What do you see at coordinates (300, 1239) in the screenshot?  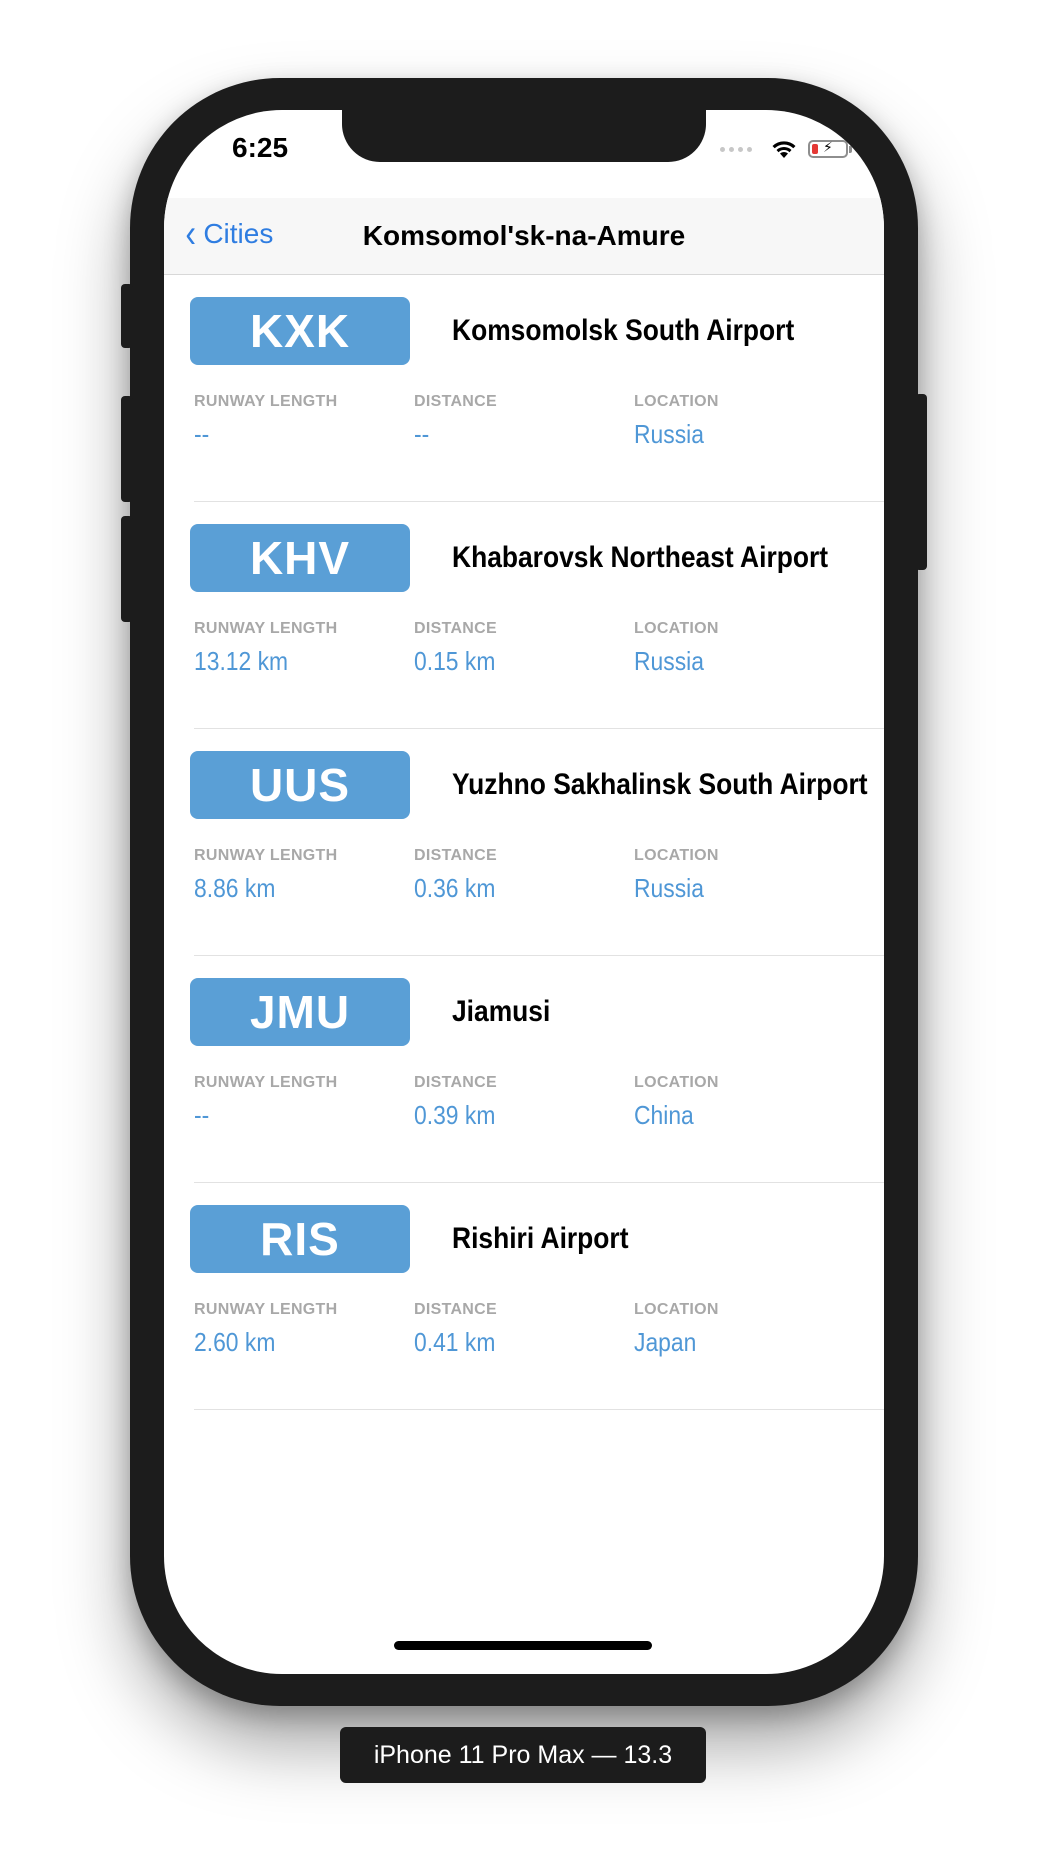 I see `airport-code-badge: RIS` at bounding box center [300, 1239].